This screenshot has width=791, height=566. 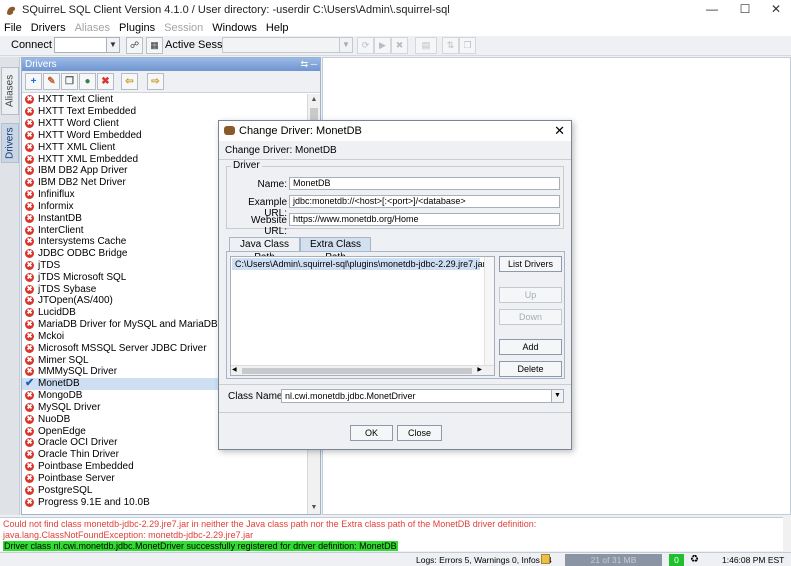 I want to click on log-icon, so click(x=545, y=559).